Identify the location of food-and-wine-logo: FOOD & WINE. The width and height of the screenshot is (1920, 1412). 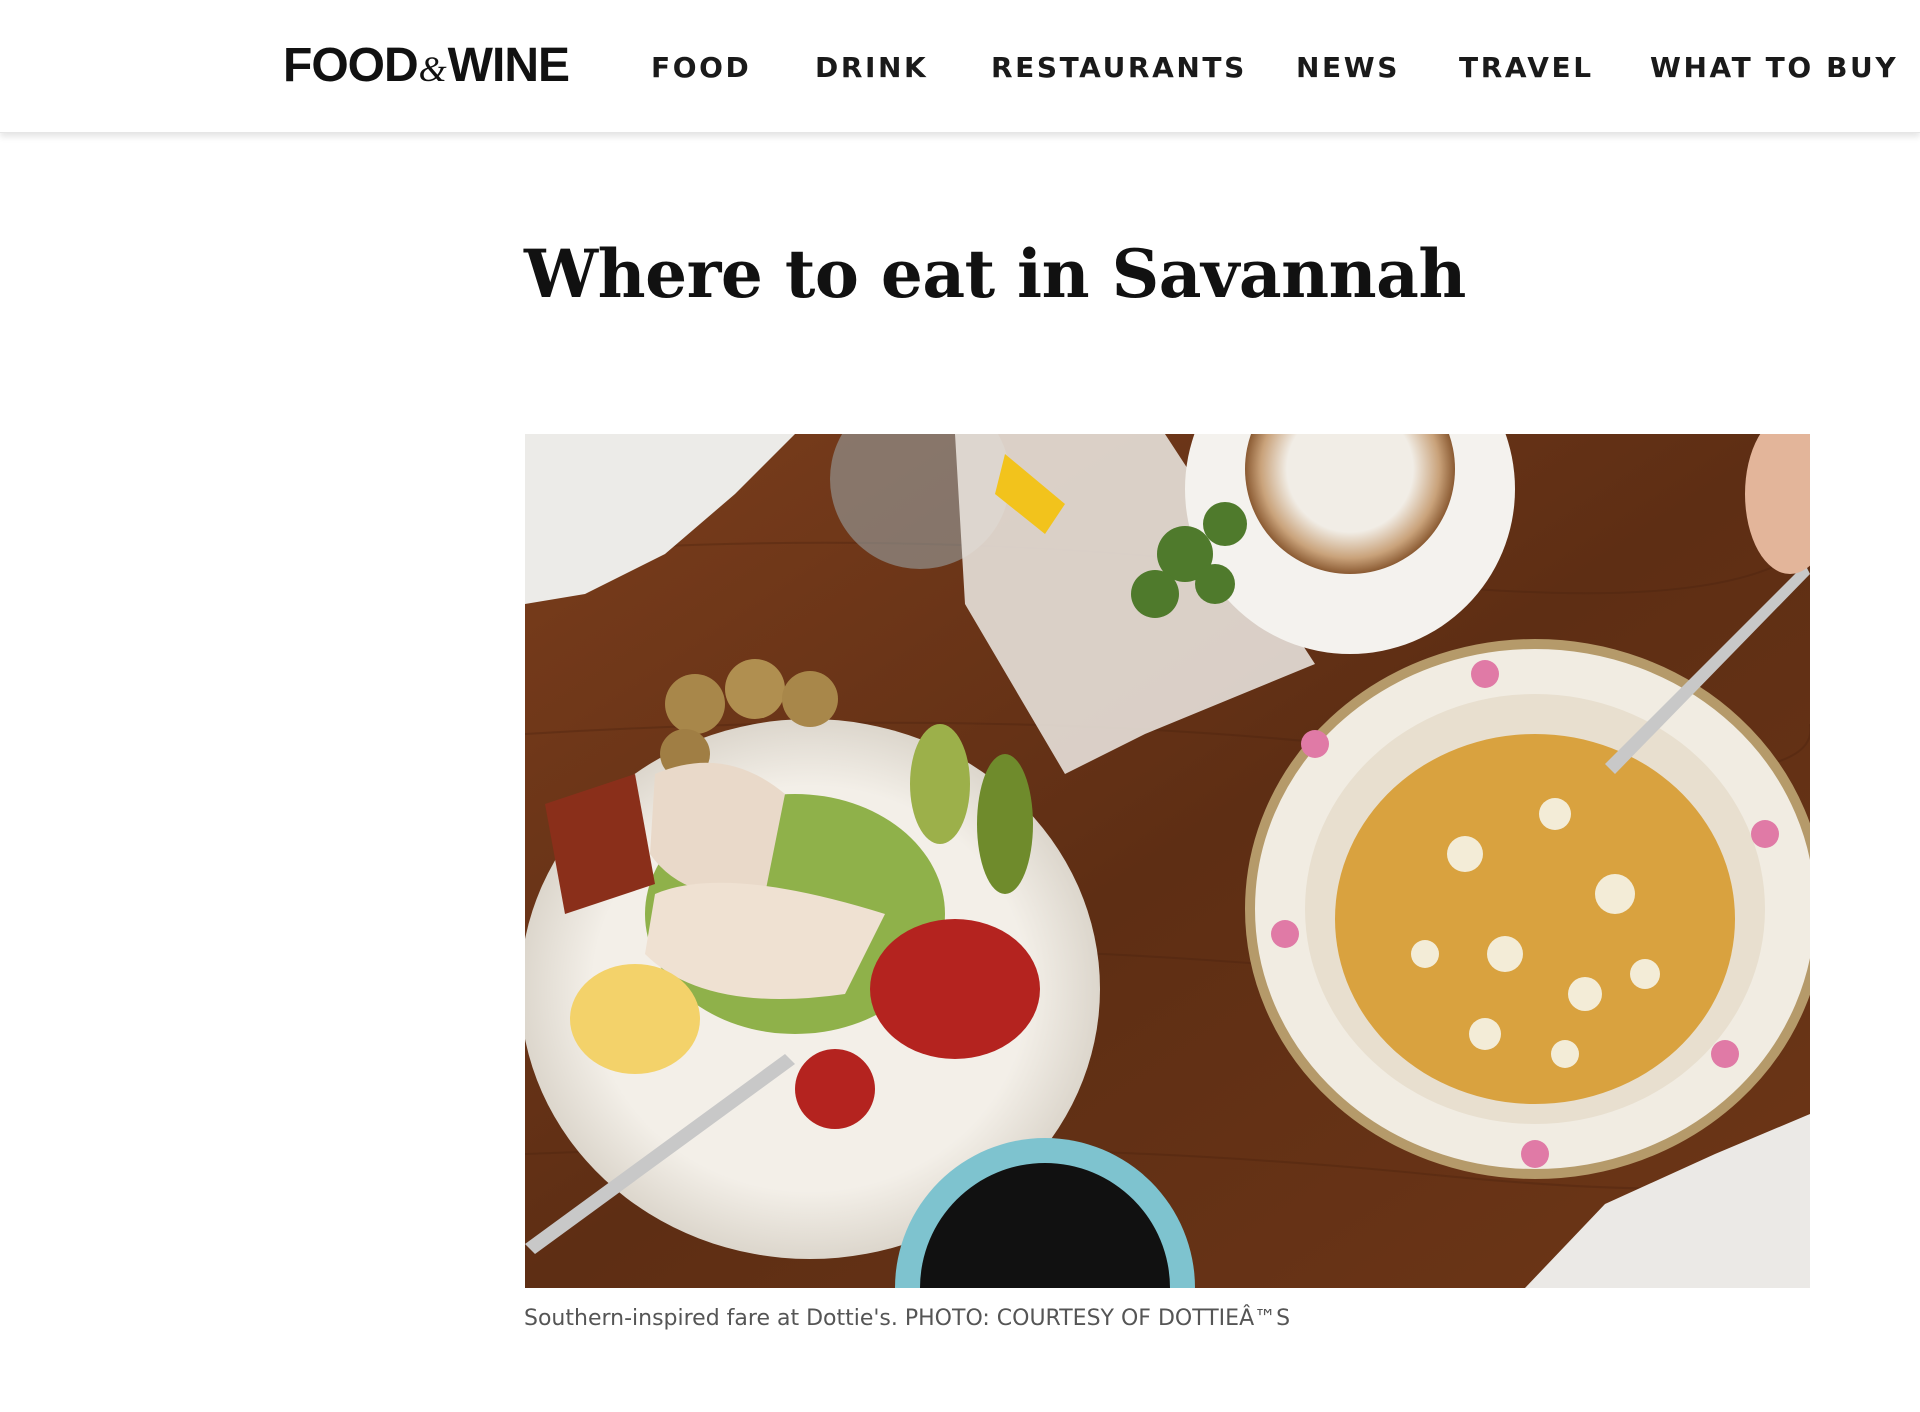
(426, 66).